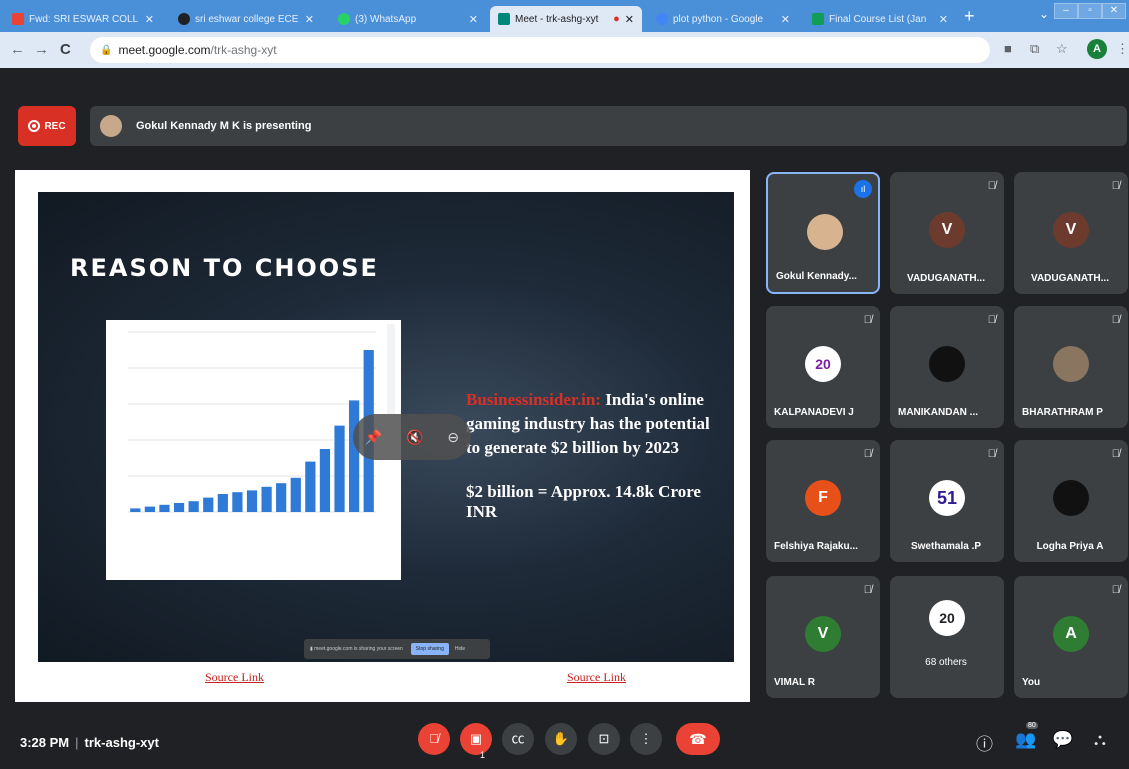  Describe the element at coordinates (1062, 49) in the screenshot. I see `bookmark-star-icon: ☆` at that location.